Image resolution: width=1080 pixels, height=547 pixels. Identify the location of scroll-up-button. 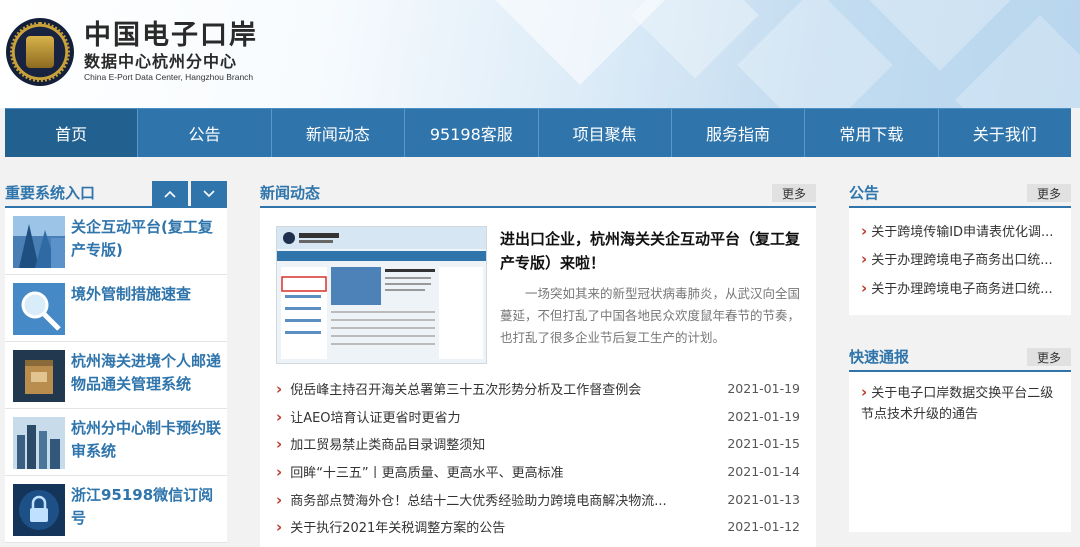
(170, 193).